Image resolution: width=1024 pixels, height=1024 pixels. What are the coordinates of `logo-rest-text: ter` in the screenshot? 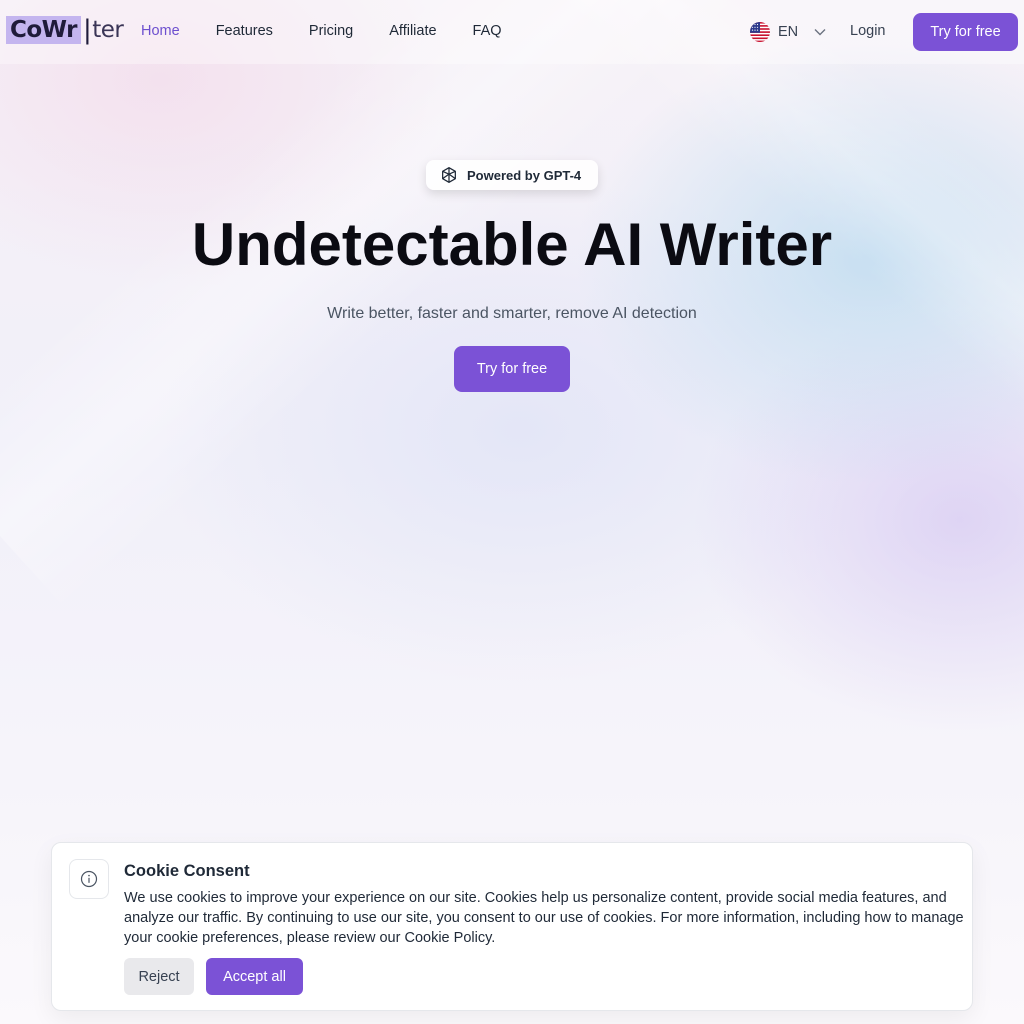 It's located at (108, 30).